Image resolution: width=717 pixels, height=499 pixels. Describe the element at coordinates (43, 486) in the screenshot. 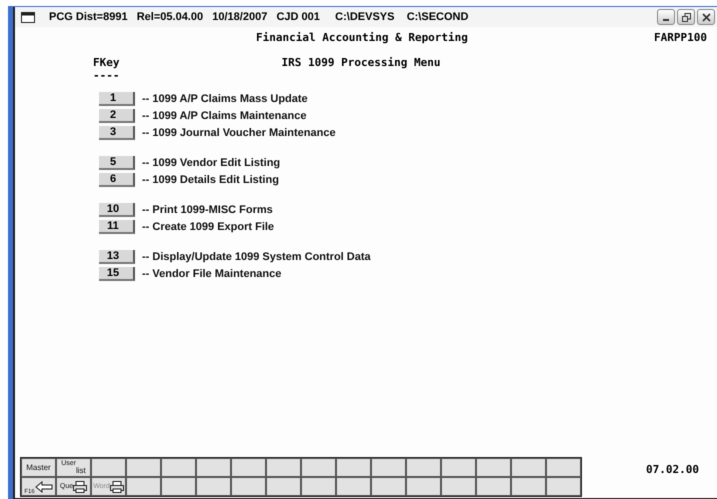

I see `left-arrow-icon` at that location.